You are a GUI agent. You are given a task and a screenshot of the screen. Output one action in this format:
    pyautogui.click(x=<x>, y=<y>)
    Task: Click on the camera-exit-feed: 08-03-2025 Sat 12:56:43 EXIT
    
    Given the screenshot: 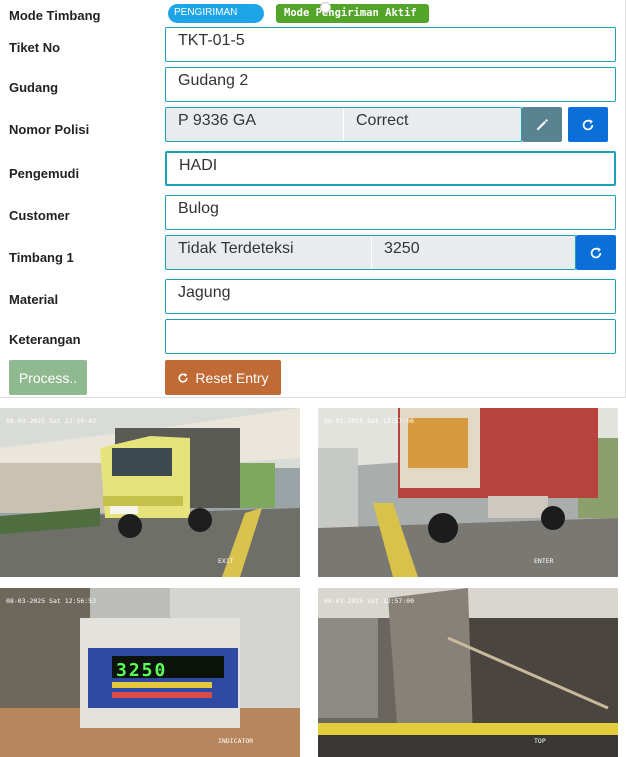 What is the action you would take?
    pyautogui.click(x=150, y=492)
    